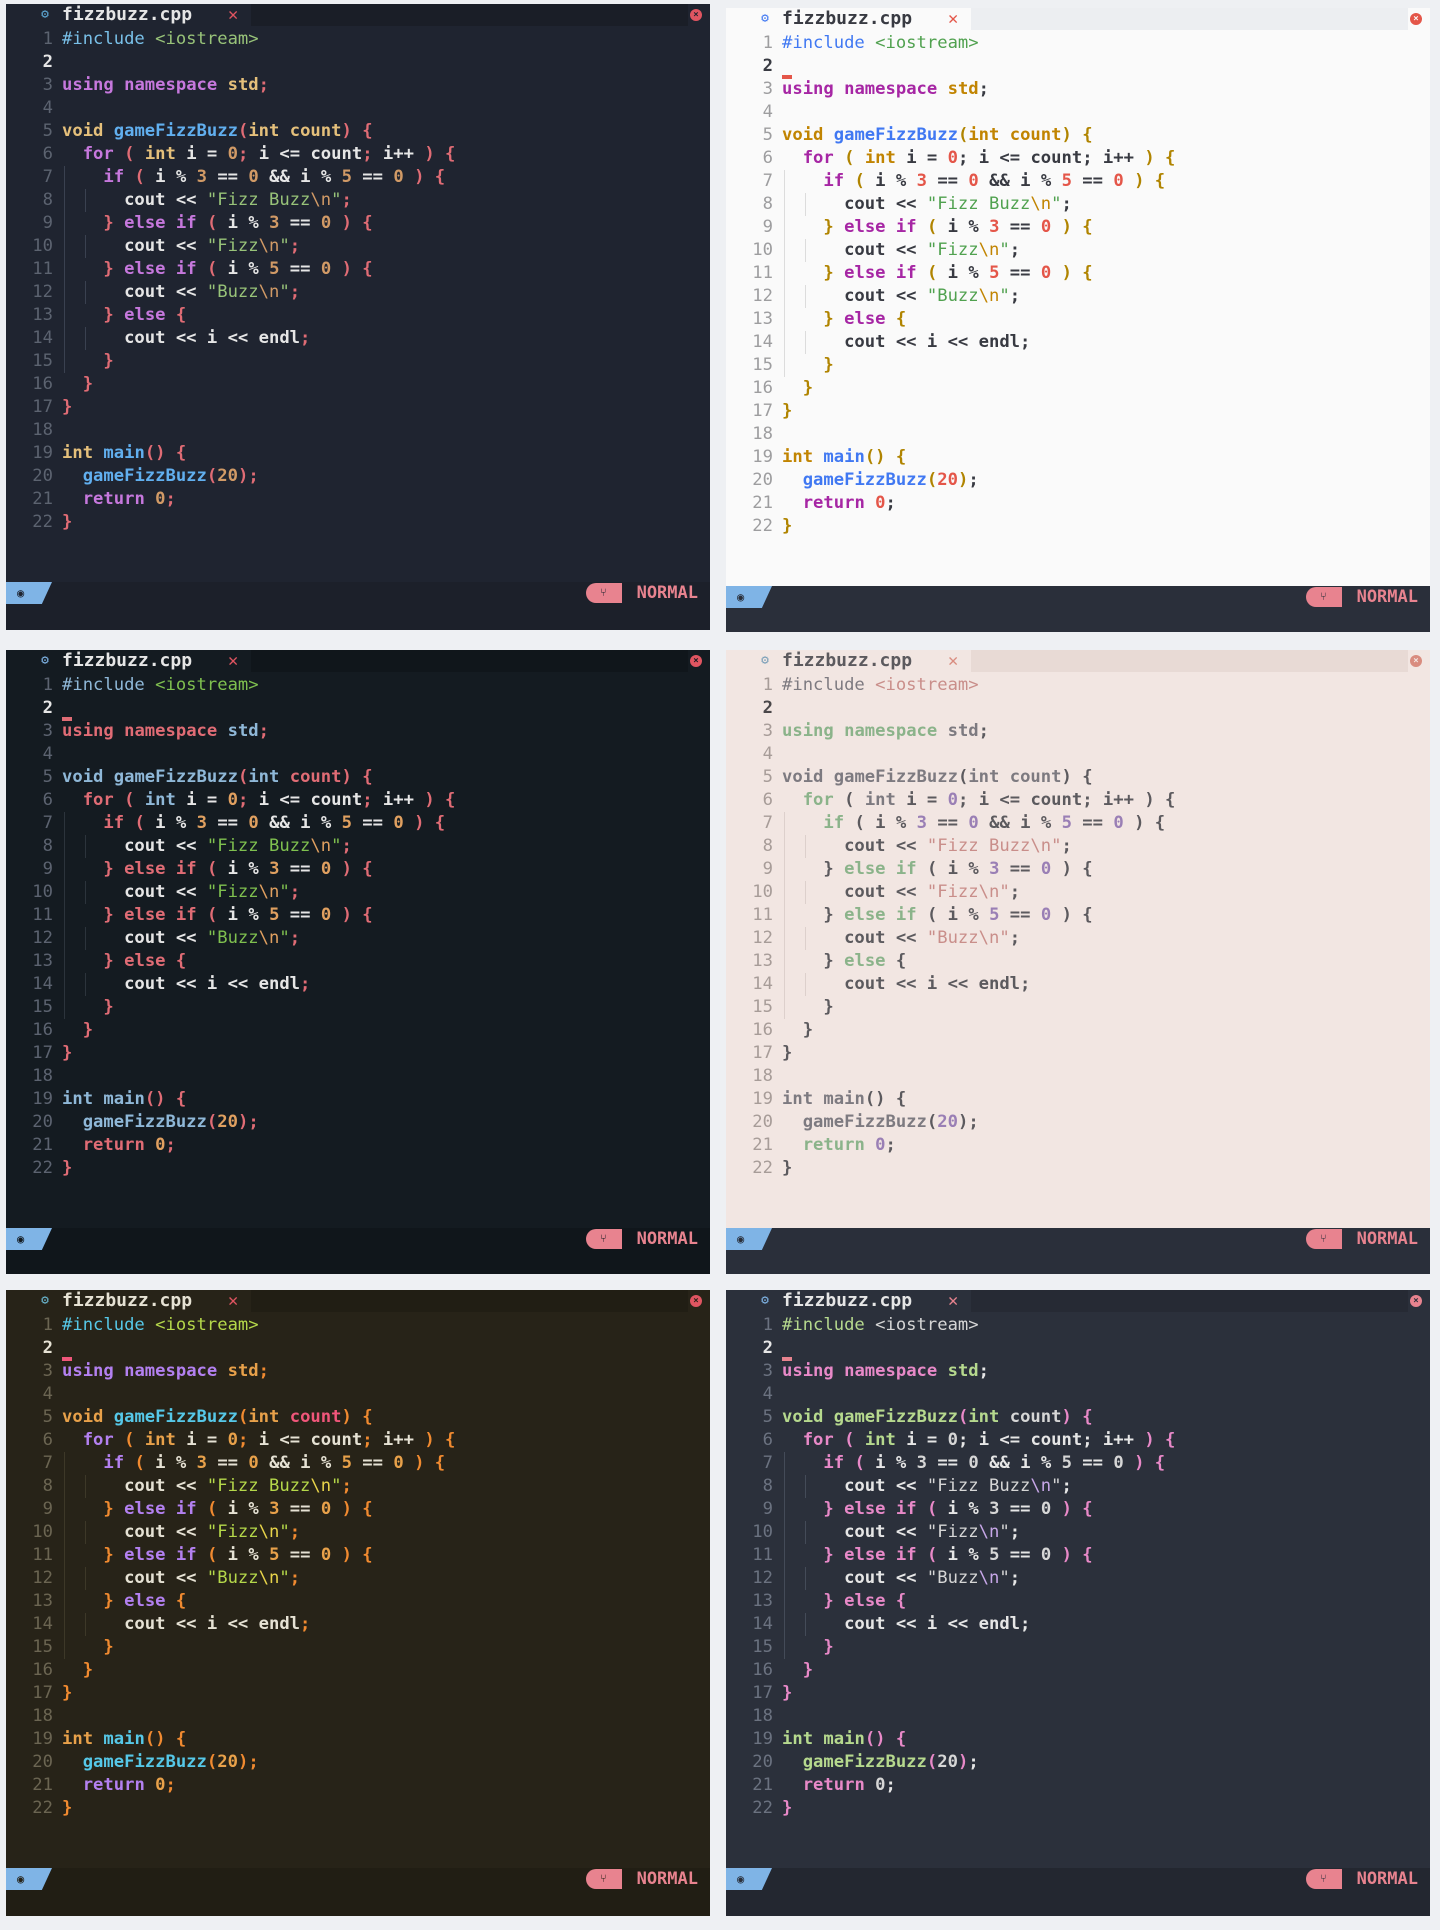 Image resolution: width=1440 pixels, height=1930 pixels. What do you see at coordinates (42, 1785) in the screenshot?
I see `line-number: 21` at bounding box center [42, 1785].